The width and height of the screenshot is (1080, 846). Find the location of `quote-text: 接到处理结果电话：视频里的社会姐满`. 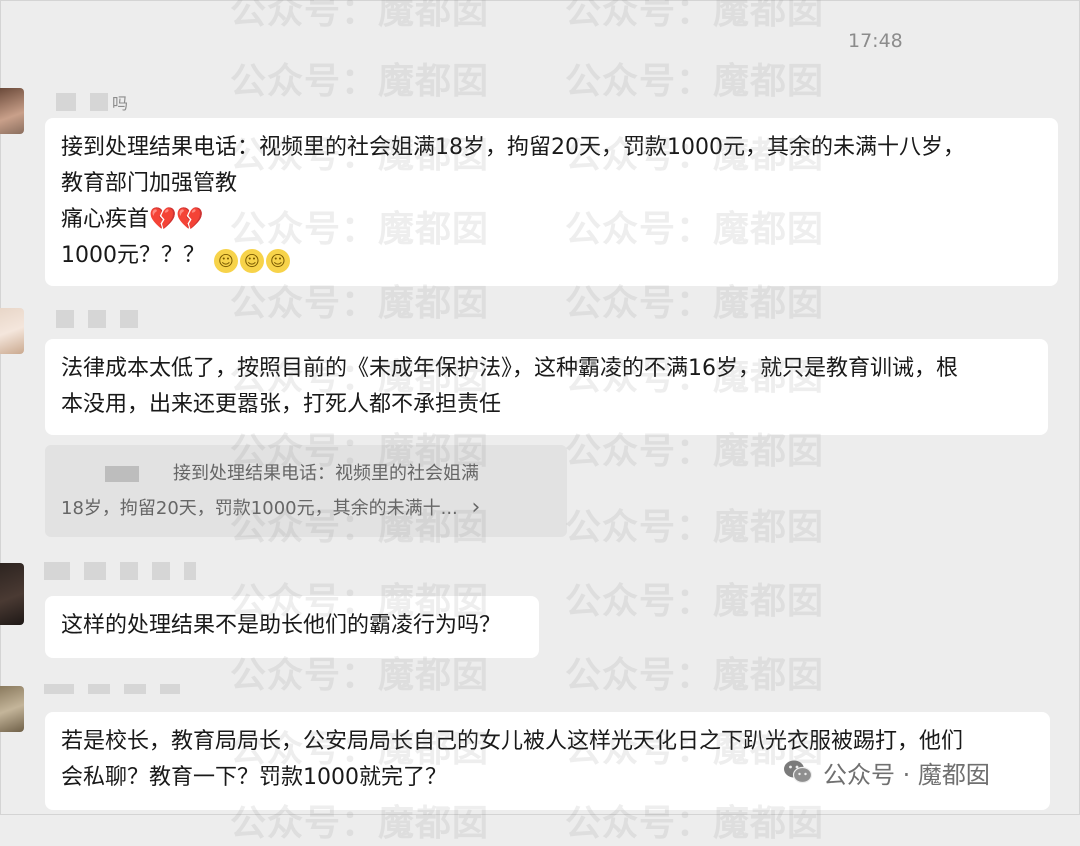

quote-text: 接到处理结果电话：视频里的社会姐满 is located at coordinates (326, 473).